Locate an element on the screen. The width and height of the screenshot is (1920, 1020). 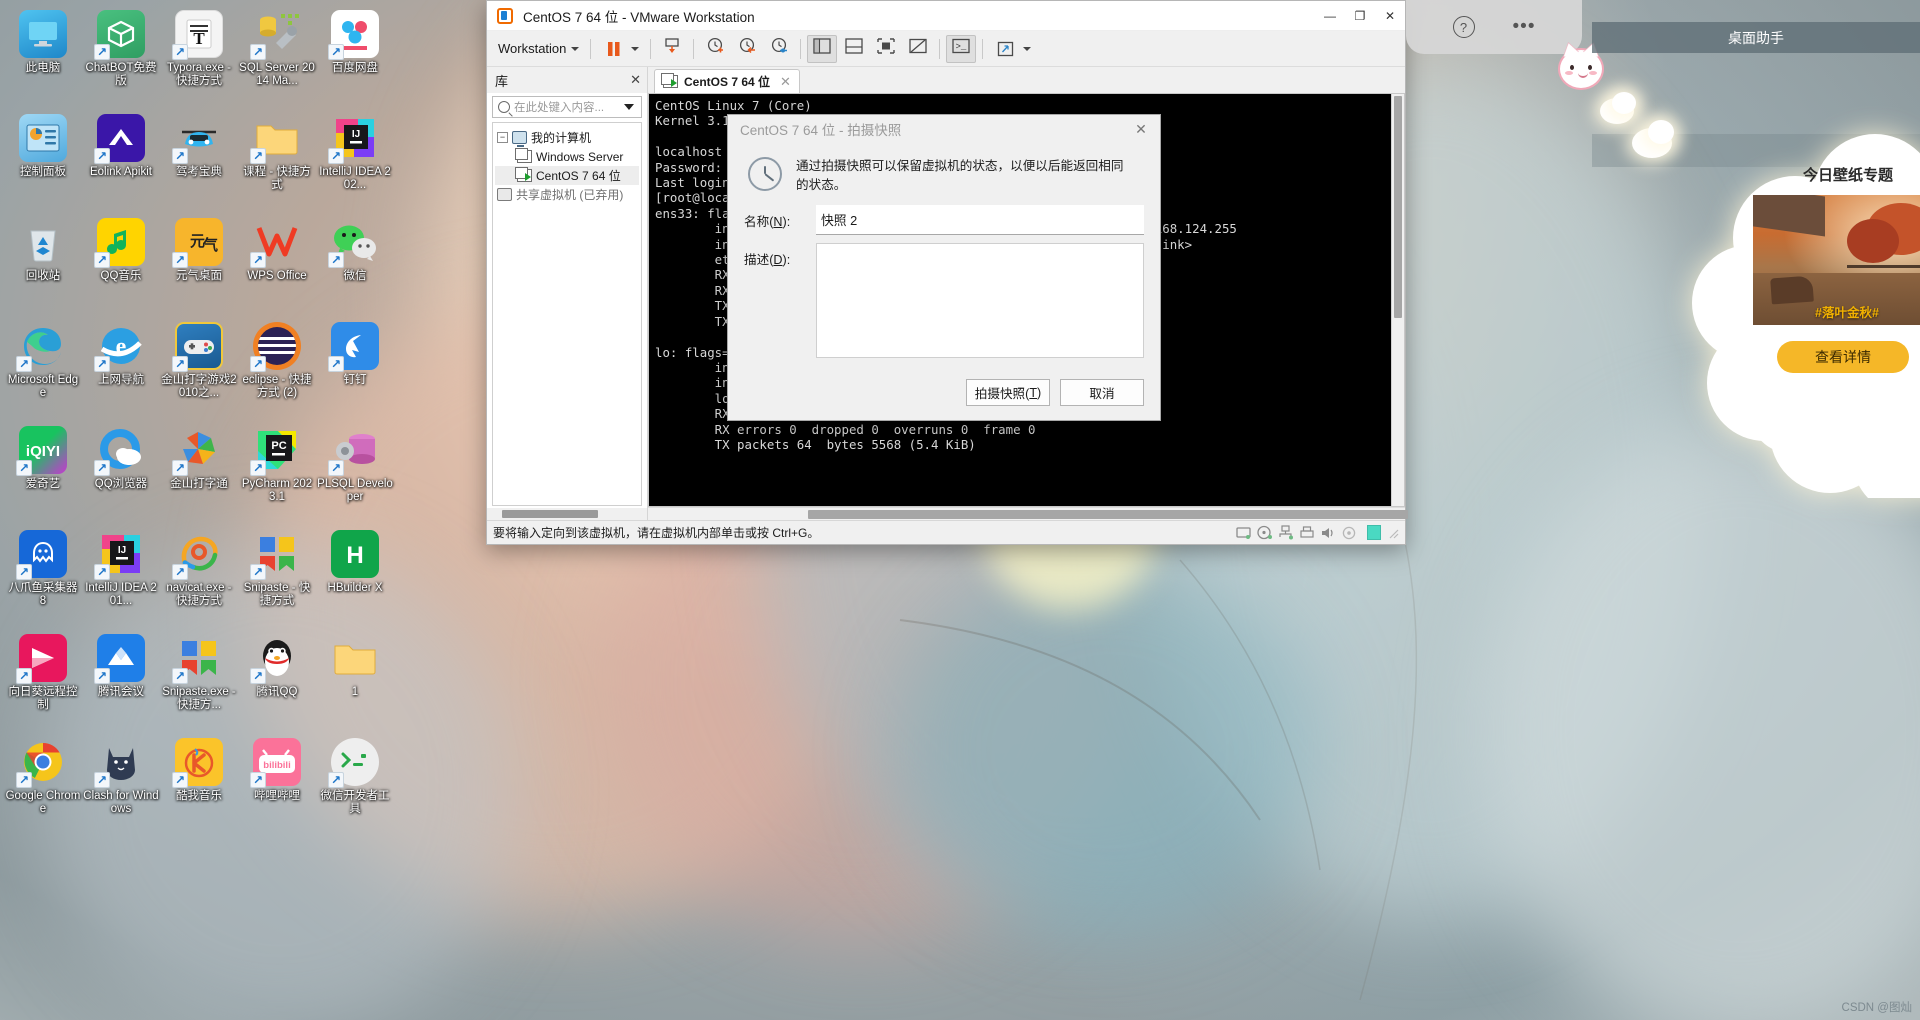
desktop-icon-bilibili: bilibili ↗ 哔哩哔哩 is located at coordinates (277, 784).